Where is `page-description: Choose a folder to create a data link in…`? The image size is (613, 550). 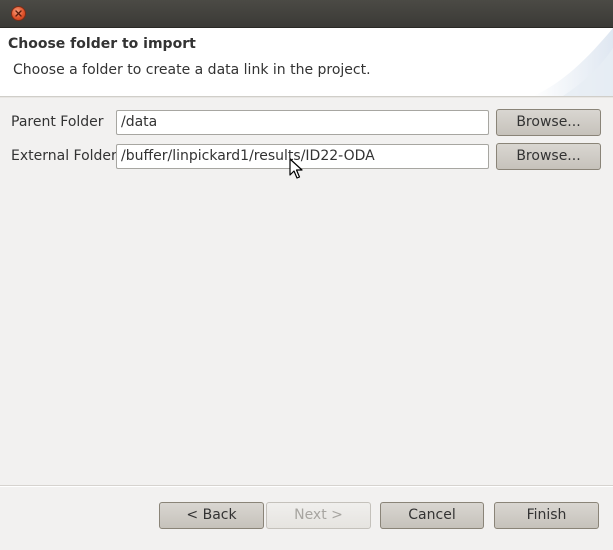 page-description: Choose a folder to create a data link in… is located at coordinates (192, 70).